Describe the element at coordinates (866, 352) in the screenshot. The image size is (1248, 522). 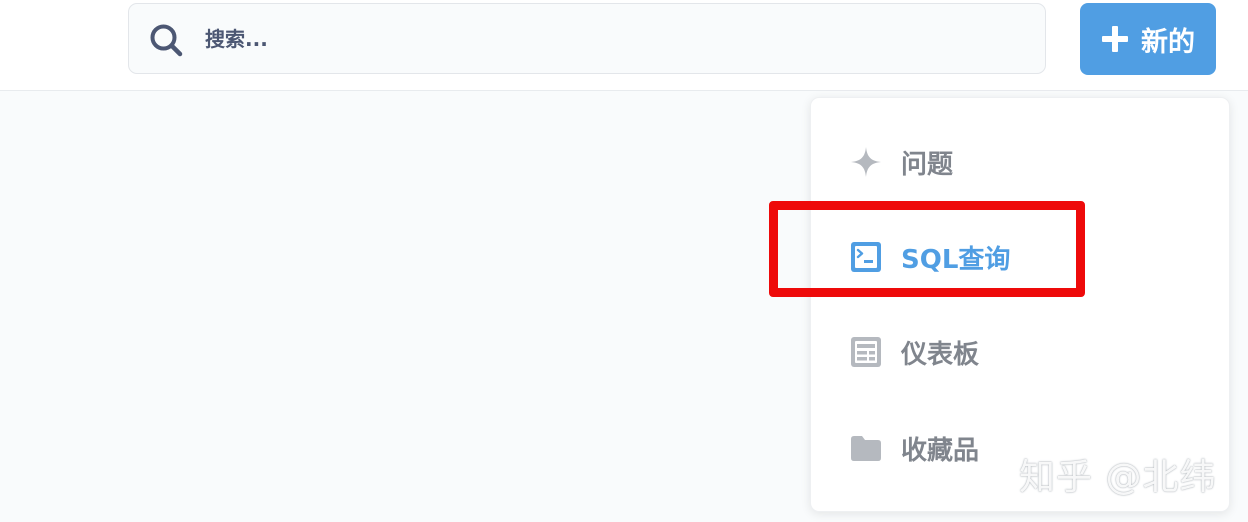
I see `dashboard-icon` at that location.